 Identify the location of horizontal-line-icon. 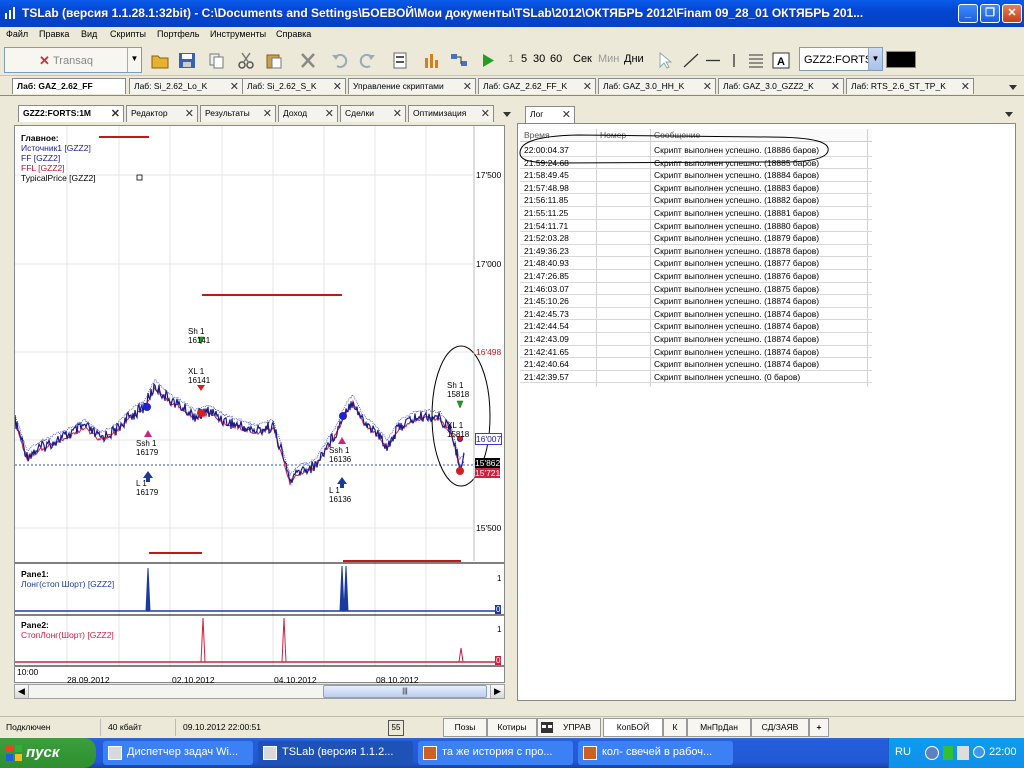
(713, 60).